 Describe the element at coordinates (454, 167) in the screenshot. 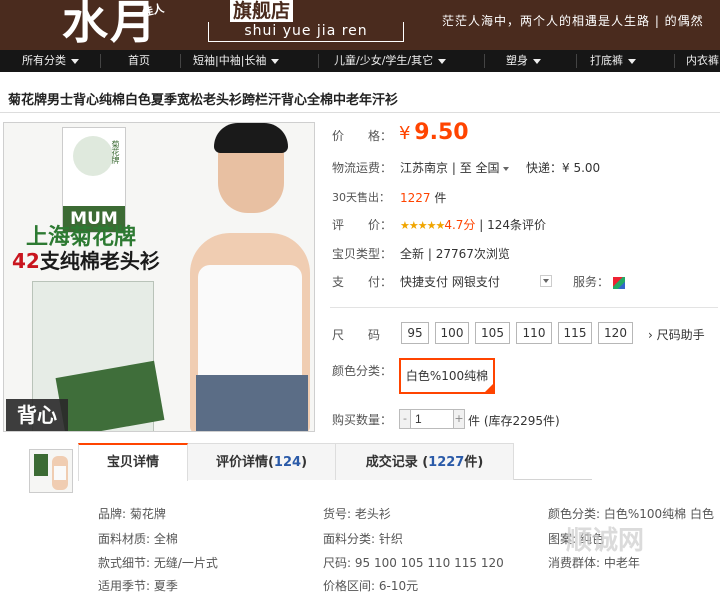

I see `shipping-route: 江苏南京 | 至 全国` at that location.